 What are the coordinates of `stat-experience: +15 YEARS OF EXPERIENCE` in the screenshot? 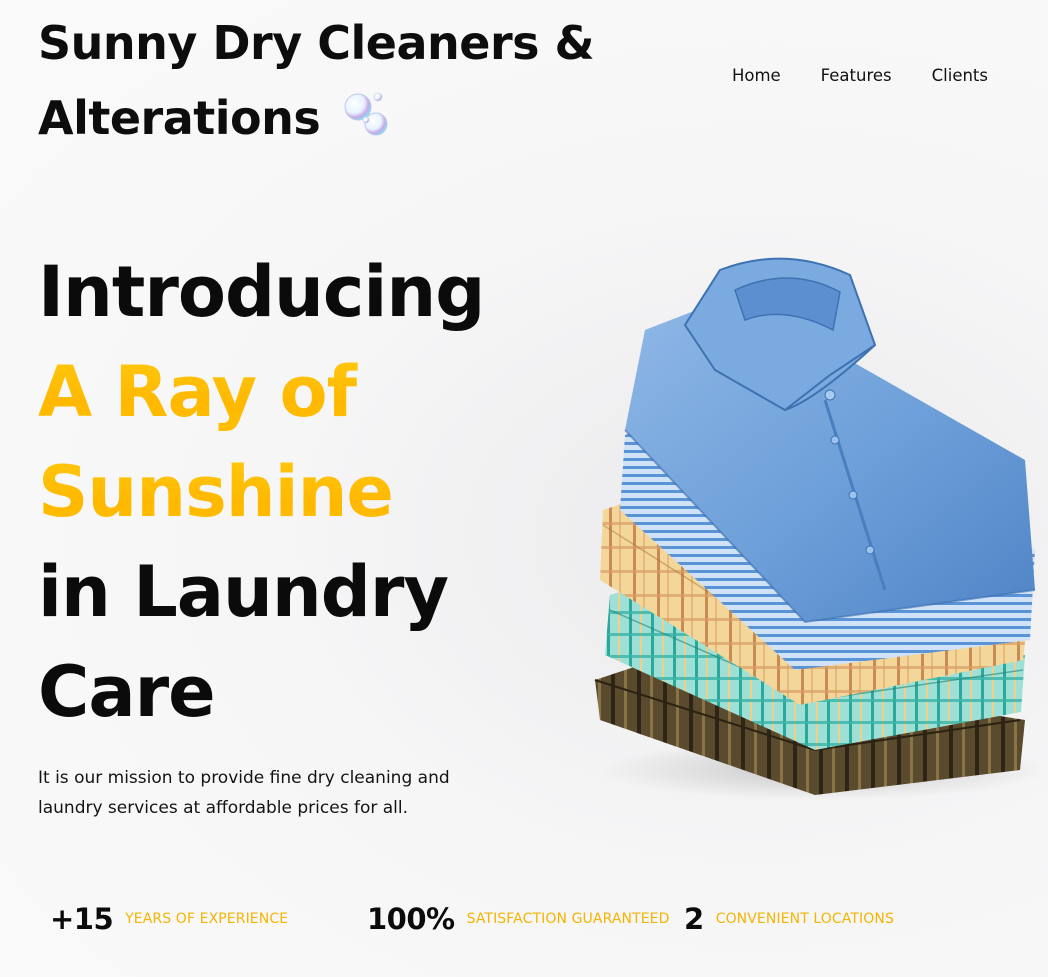 It's located at (208, 919).